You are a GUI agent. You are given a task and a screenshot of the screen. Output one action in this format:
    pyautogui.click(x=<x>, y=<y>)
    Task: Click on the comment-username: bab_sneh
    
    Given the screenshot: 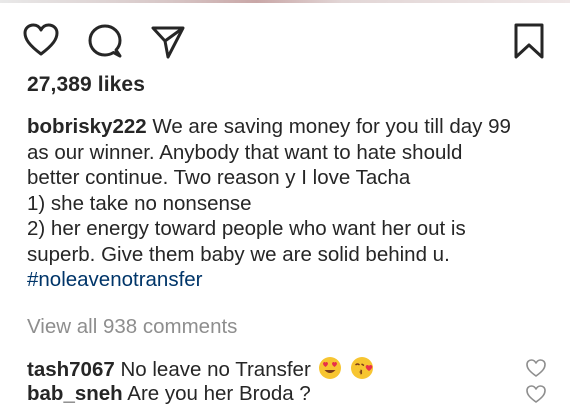 What is the action you would take?
    pyautogui.click(x=75, y=393)
    